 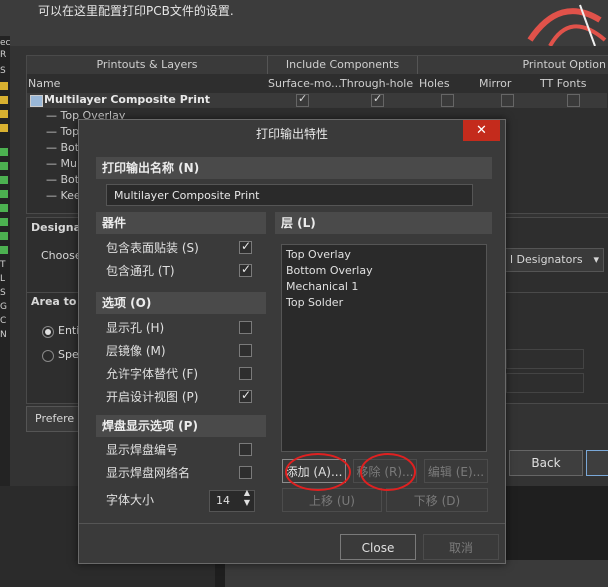 What do you see at coordinates (416, 573) in the screenshot?
I see `bottom-area-strip` at bounding box center [416, 573].